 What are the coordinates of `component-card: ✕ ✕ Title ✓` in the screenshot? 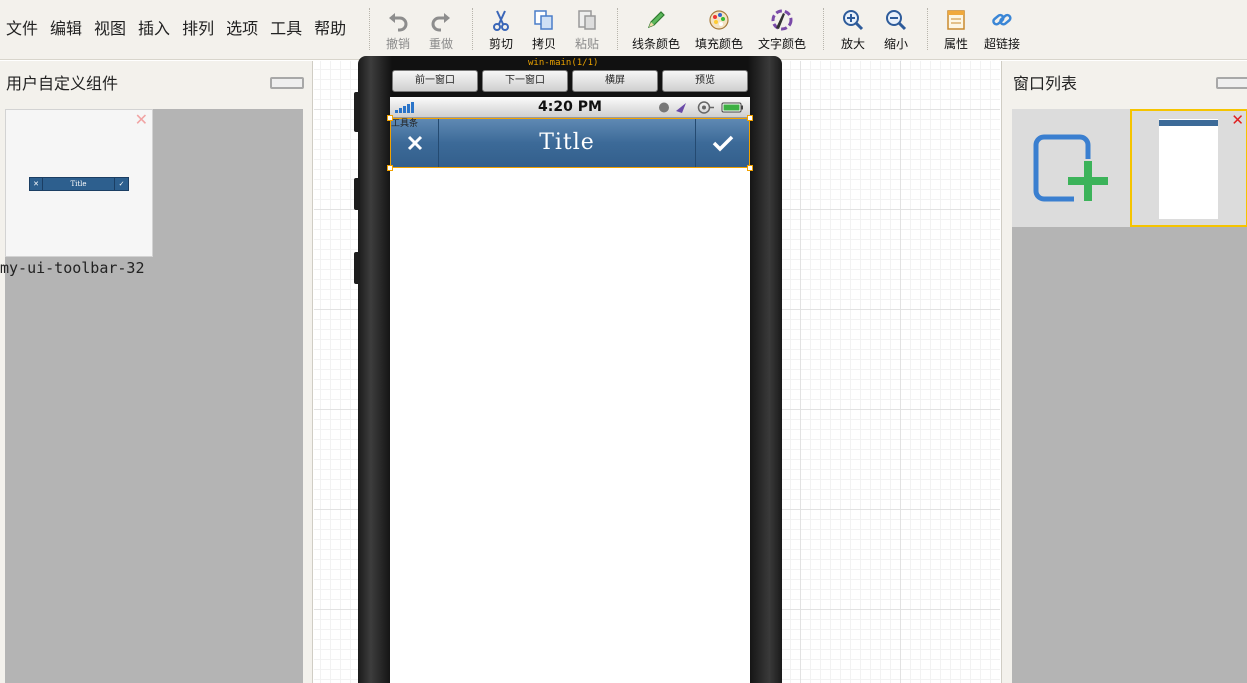 It's located at (79, 183).